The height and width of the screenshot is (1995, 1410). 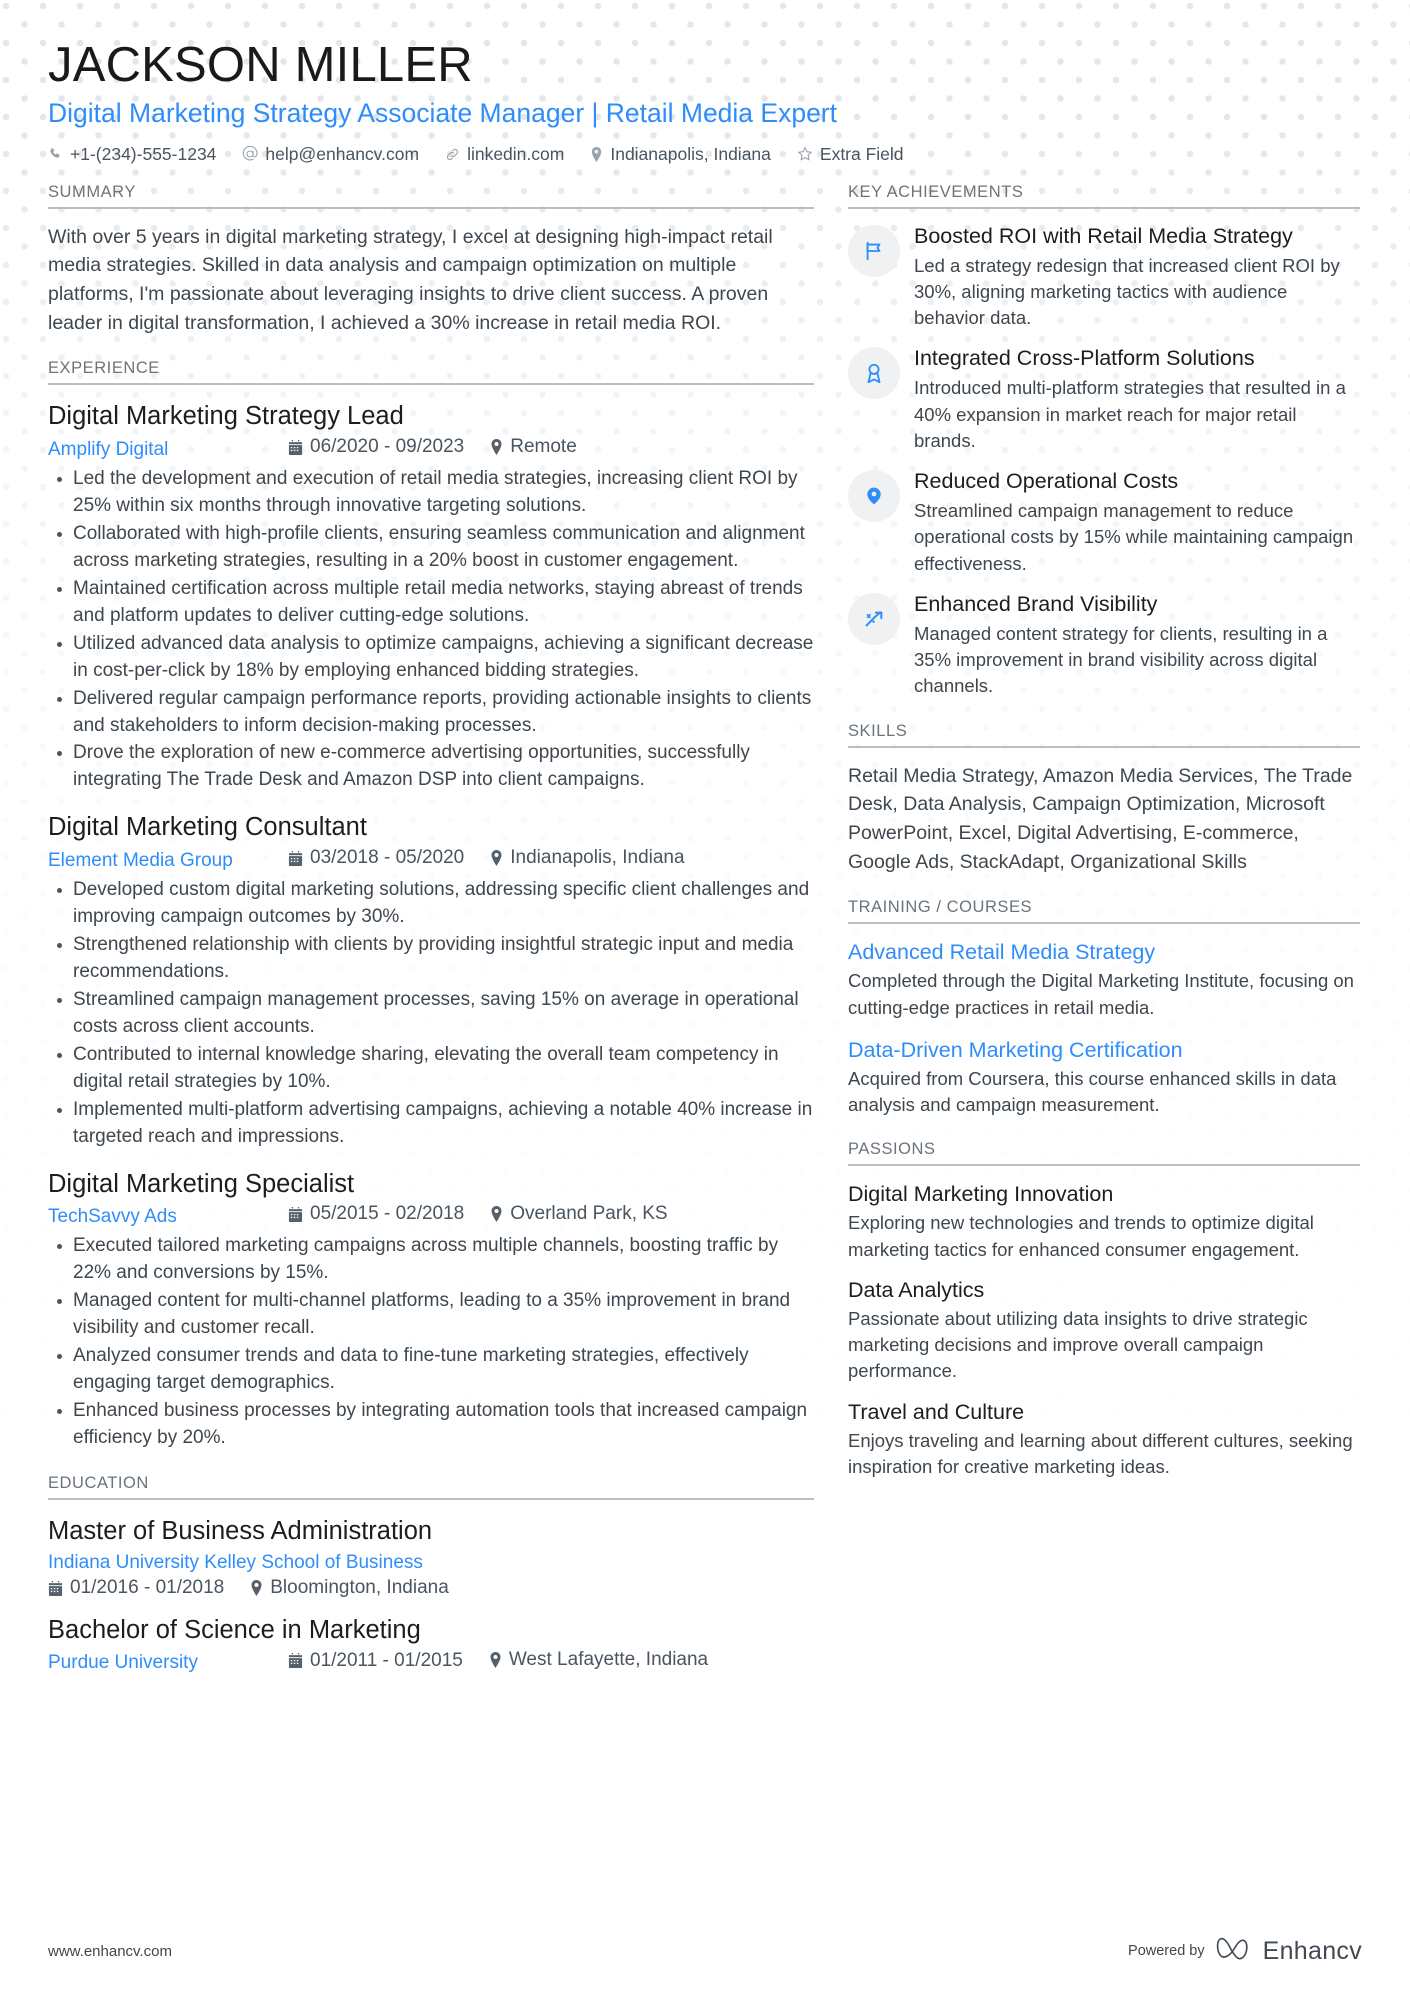 What do you see at coordinates (874, 618) in the screenshot?
I see `trending-arrow-icon` at bounding box center [874, 618].